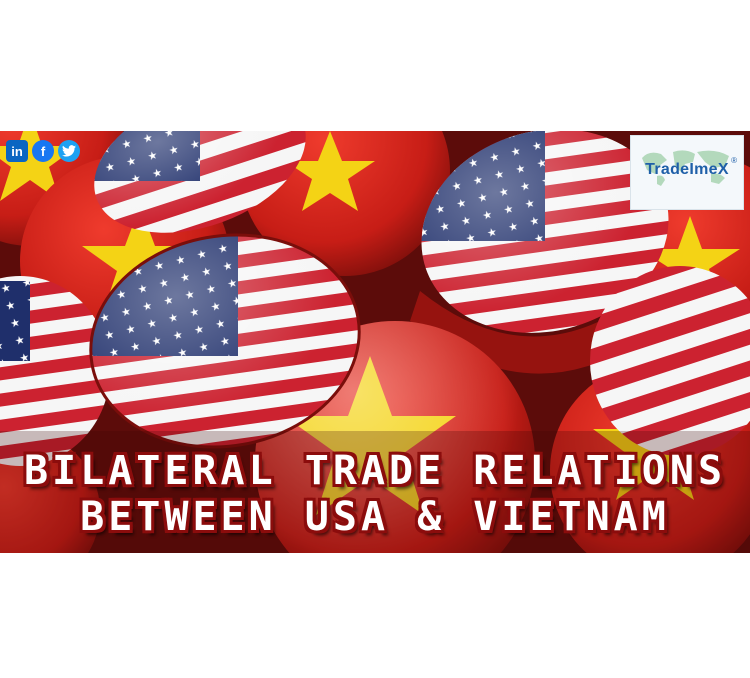  What do you see at coordinates (17, 151) in the screenshot?
I see `linkedin-icon: in` at bounding box center [17, 151].